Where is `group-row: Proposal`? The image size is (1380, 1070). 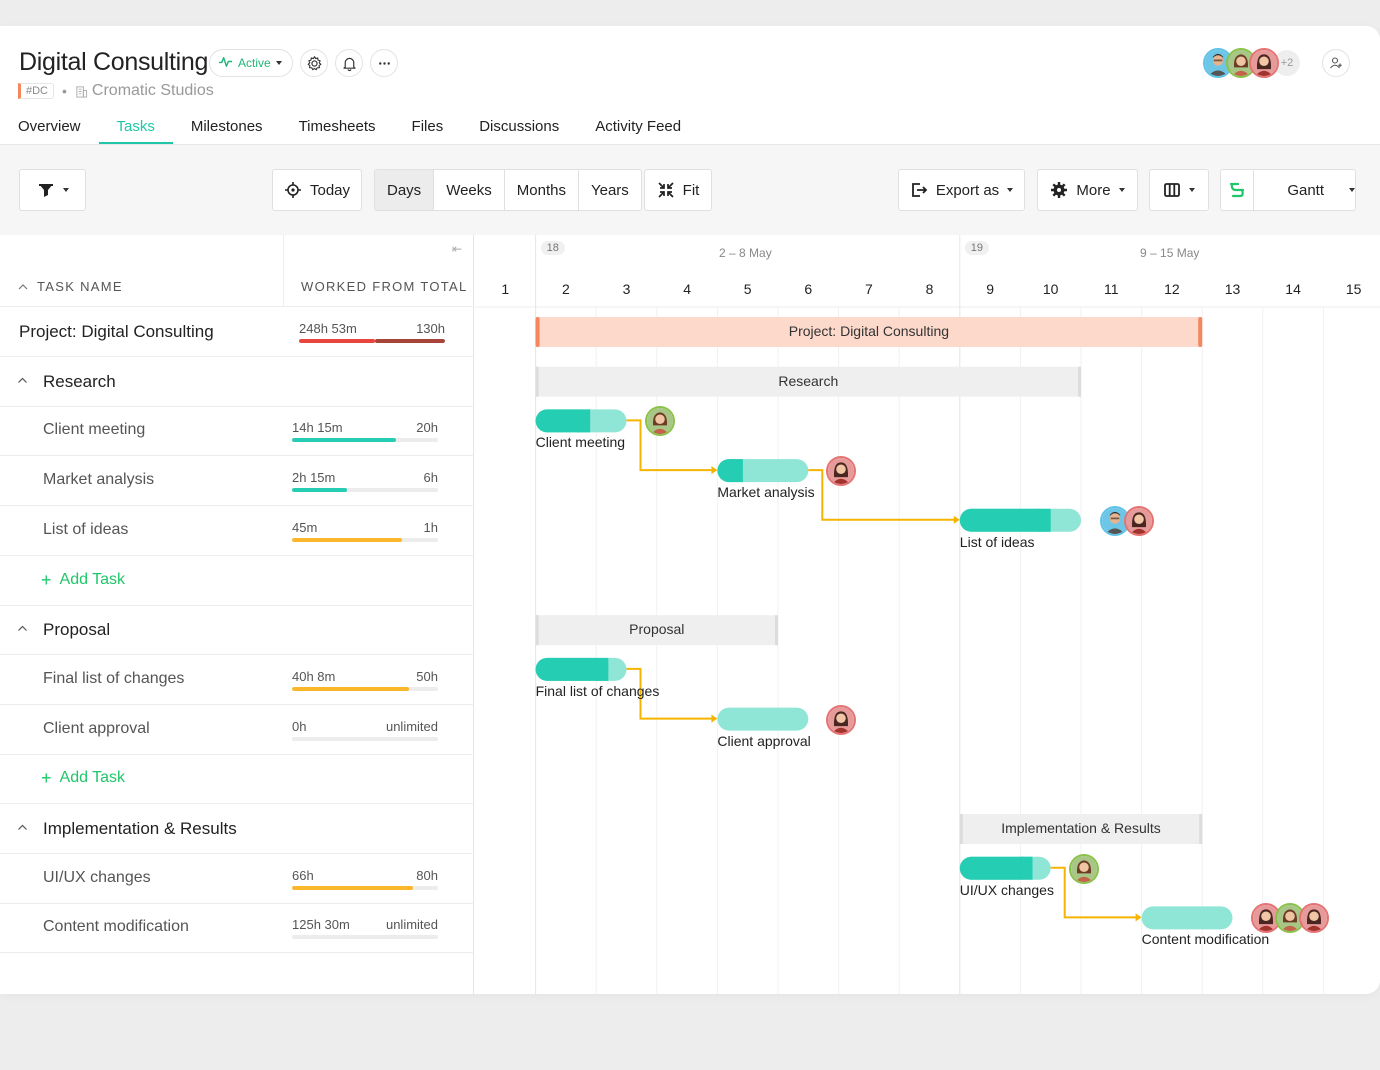 group-row: Proposal is located at coordinates (237, 630).